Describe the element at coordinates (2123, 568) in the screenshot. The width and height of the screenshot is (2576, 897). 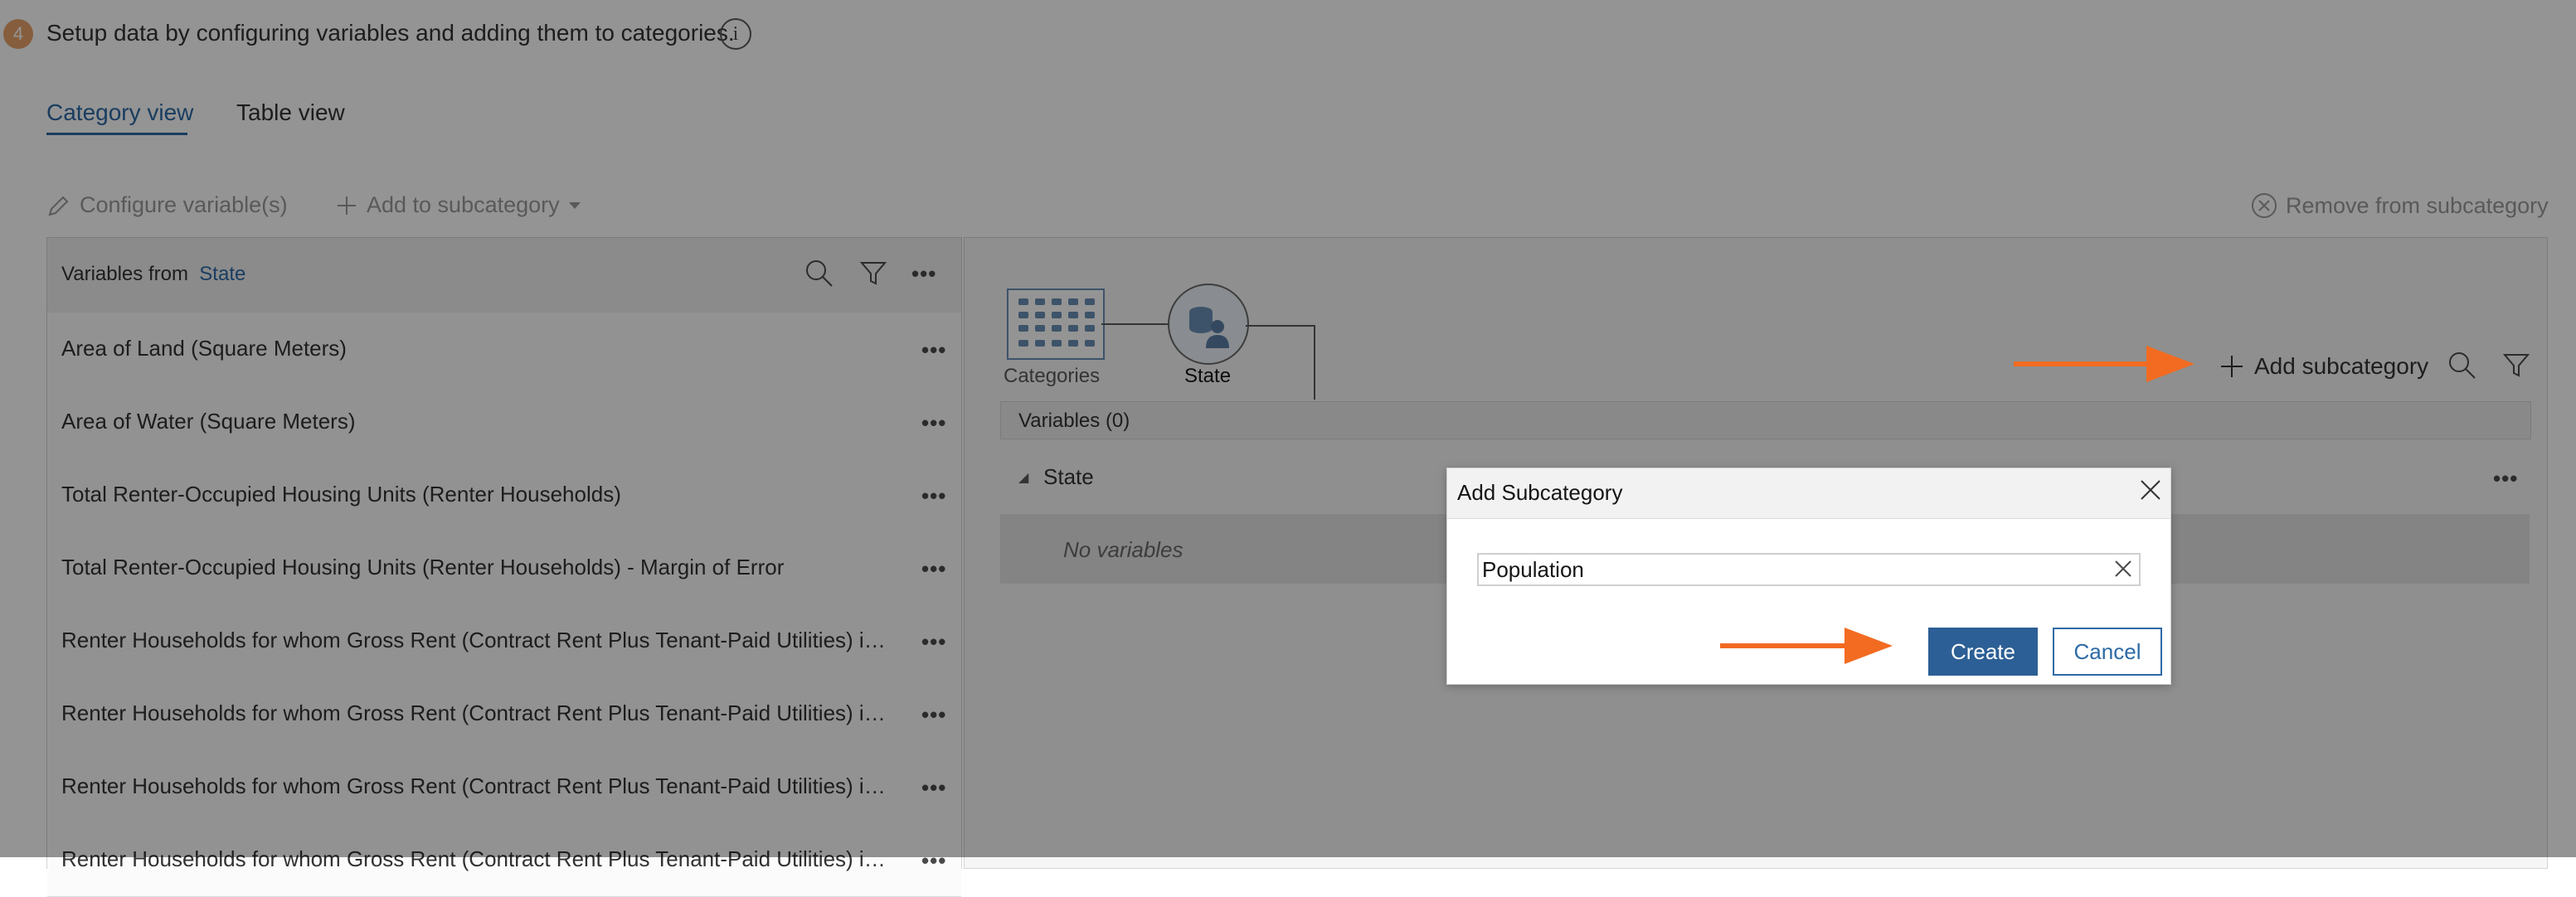
I see `clear-input-icon` at that location.